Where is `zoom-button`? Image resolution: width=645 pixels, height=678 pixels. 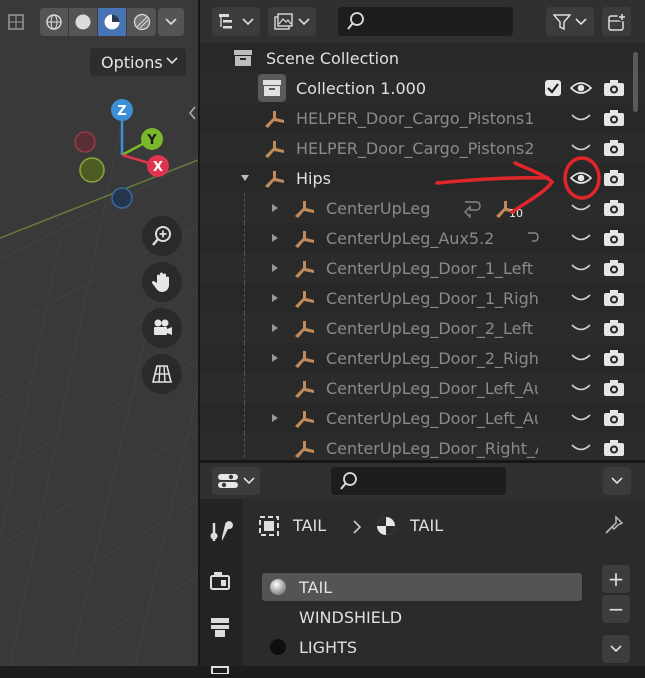 zoom-button is located at coordinates (162, 236).